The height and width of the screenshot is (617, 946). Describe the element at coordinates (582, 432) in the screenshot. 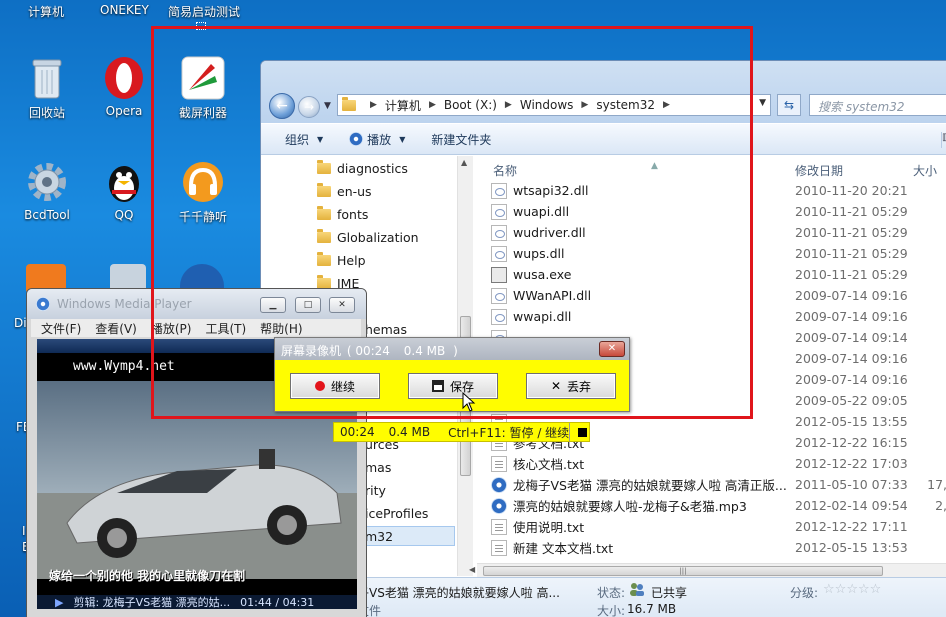

I see `stop-icon` at that location.